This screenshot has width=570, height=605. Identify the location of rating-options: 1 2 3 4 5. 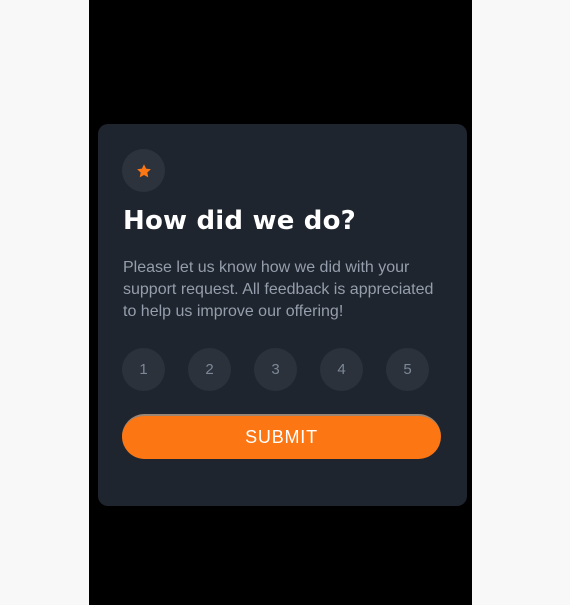
(282, 369).